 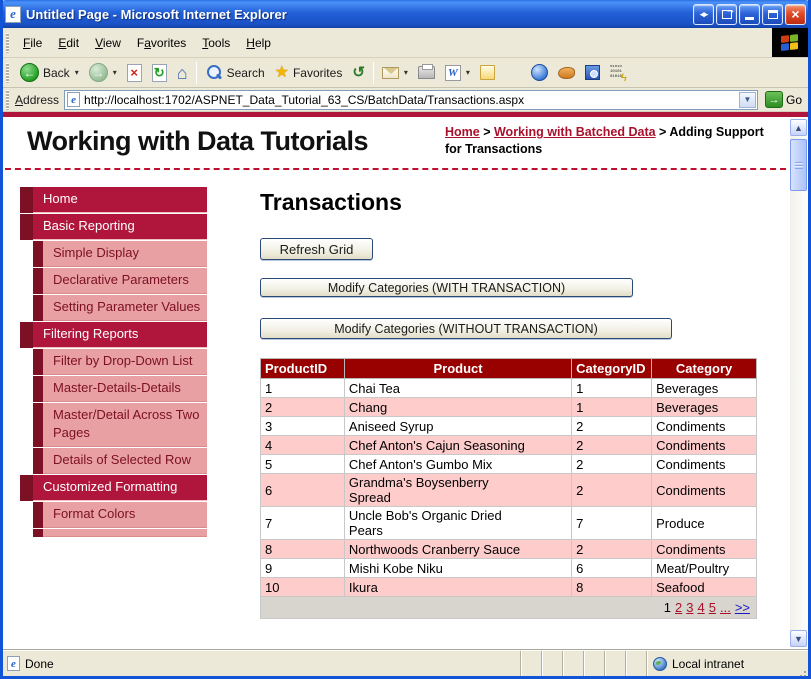 I want to click on back-dropdown-icon: ▾, so click(x=77, y=72).